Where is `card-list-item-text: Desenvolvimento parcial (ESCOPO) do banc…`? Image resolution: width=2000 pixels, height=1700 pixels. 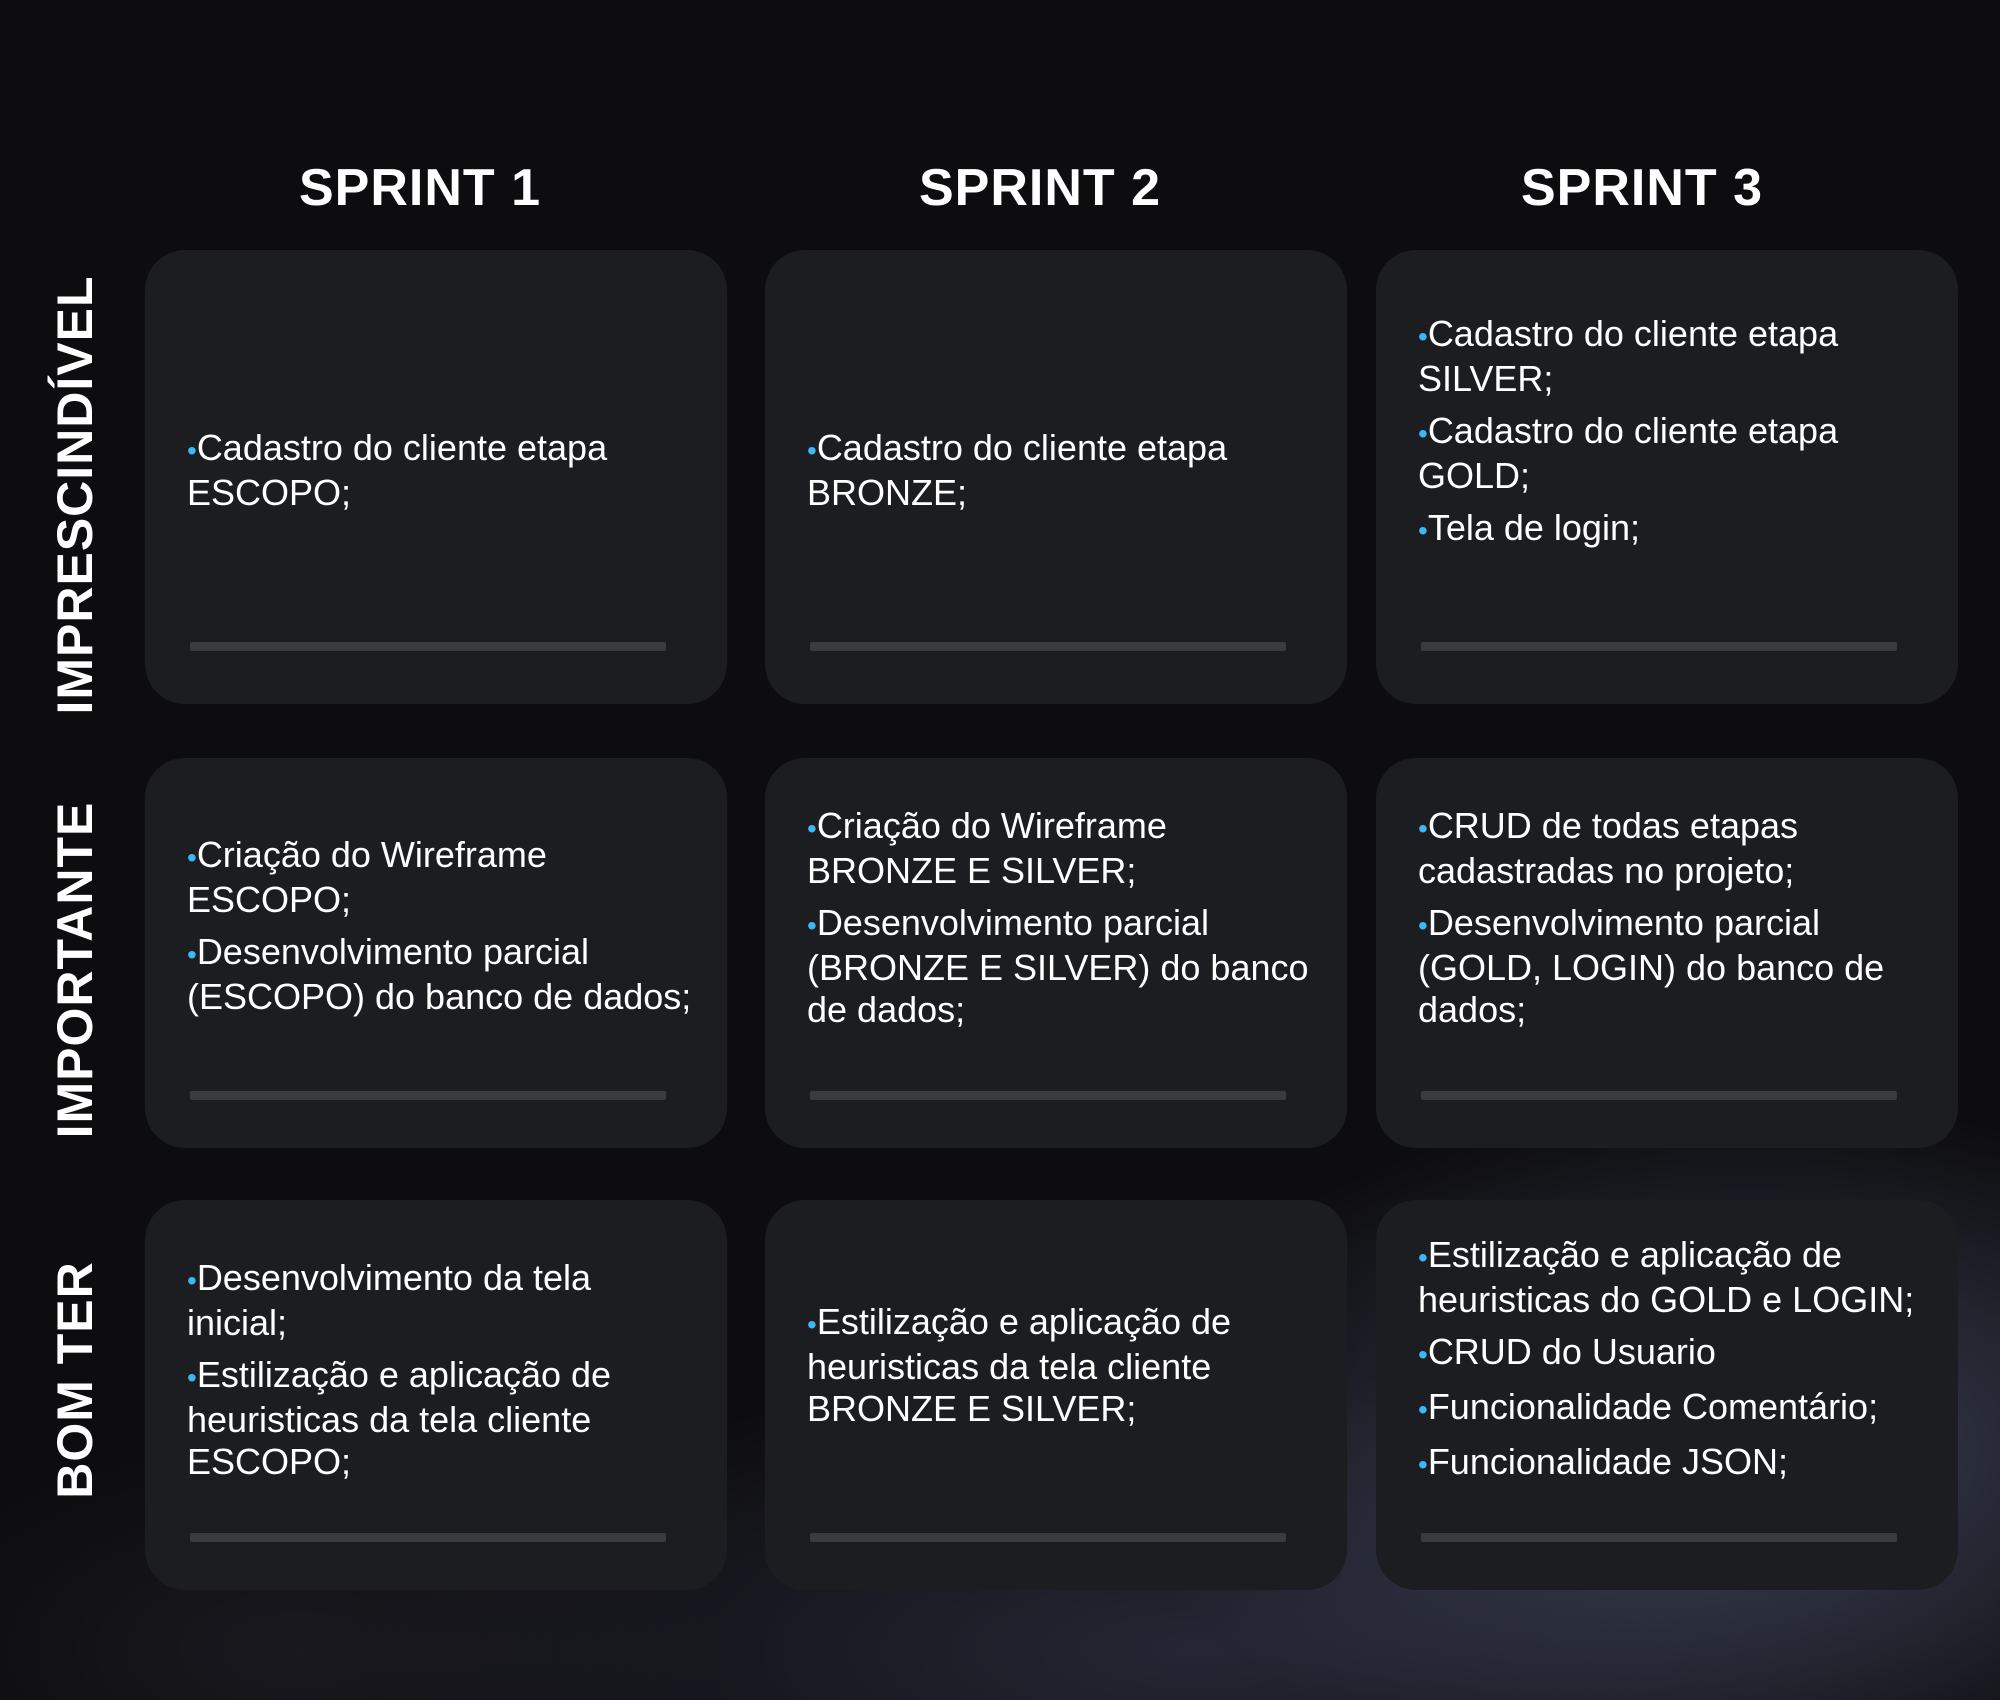 card-list-item-text: Desenvolvimento parcial (ESCOPO) do banc… is located at coordinates (439, 973).